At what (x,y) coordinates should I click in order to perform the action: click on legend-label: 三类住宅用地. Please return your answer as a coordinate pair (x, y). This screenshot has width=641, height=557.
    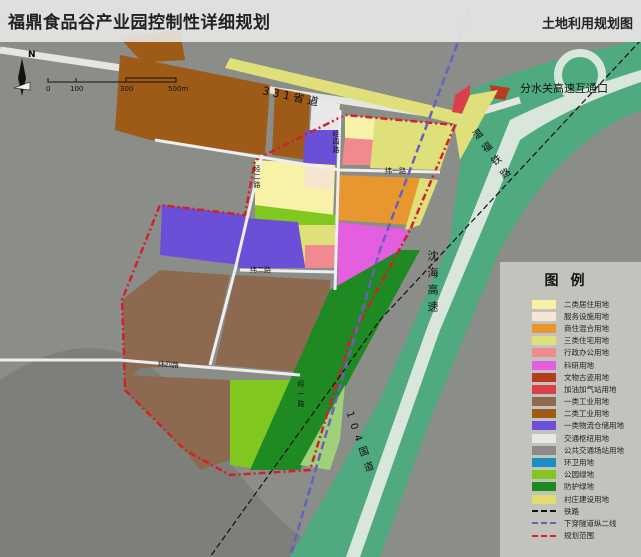
    Looking at the image, I should click on (586, 341).